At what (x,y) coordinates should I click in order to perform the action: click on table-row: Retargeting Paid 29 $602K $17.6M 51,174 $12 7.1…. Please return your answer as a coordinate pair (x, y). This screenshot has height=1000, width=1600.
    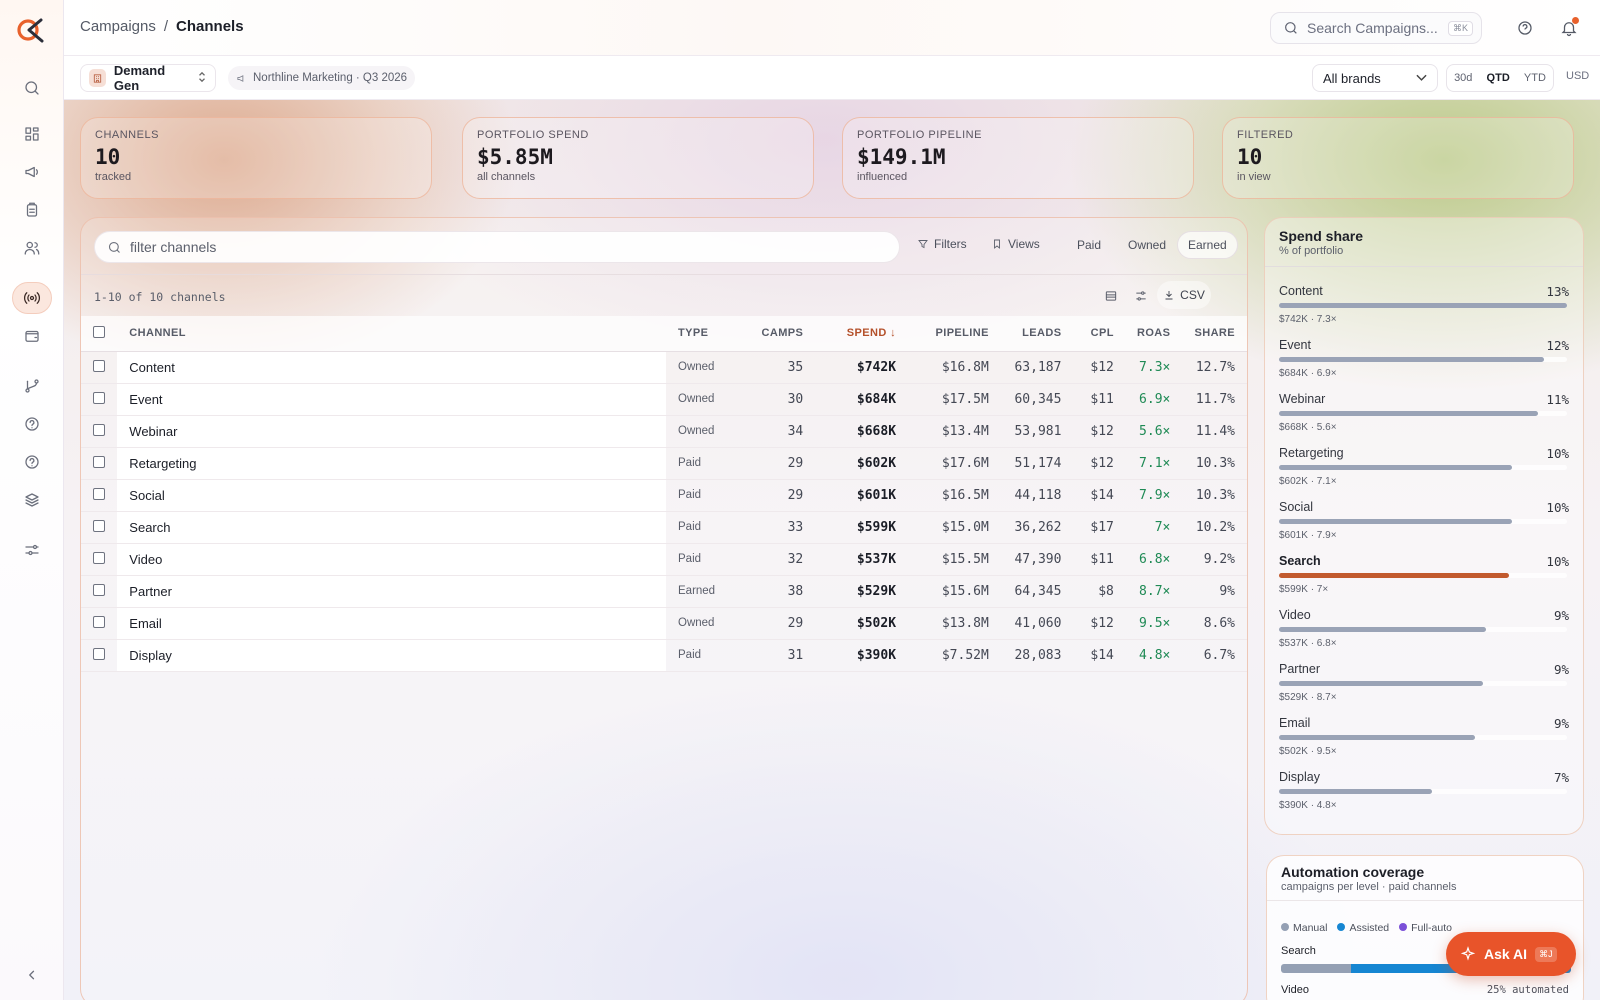
    Looking at the image, I should click on (664, 463).